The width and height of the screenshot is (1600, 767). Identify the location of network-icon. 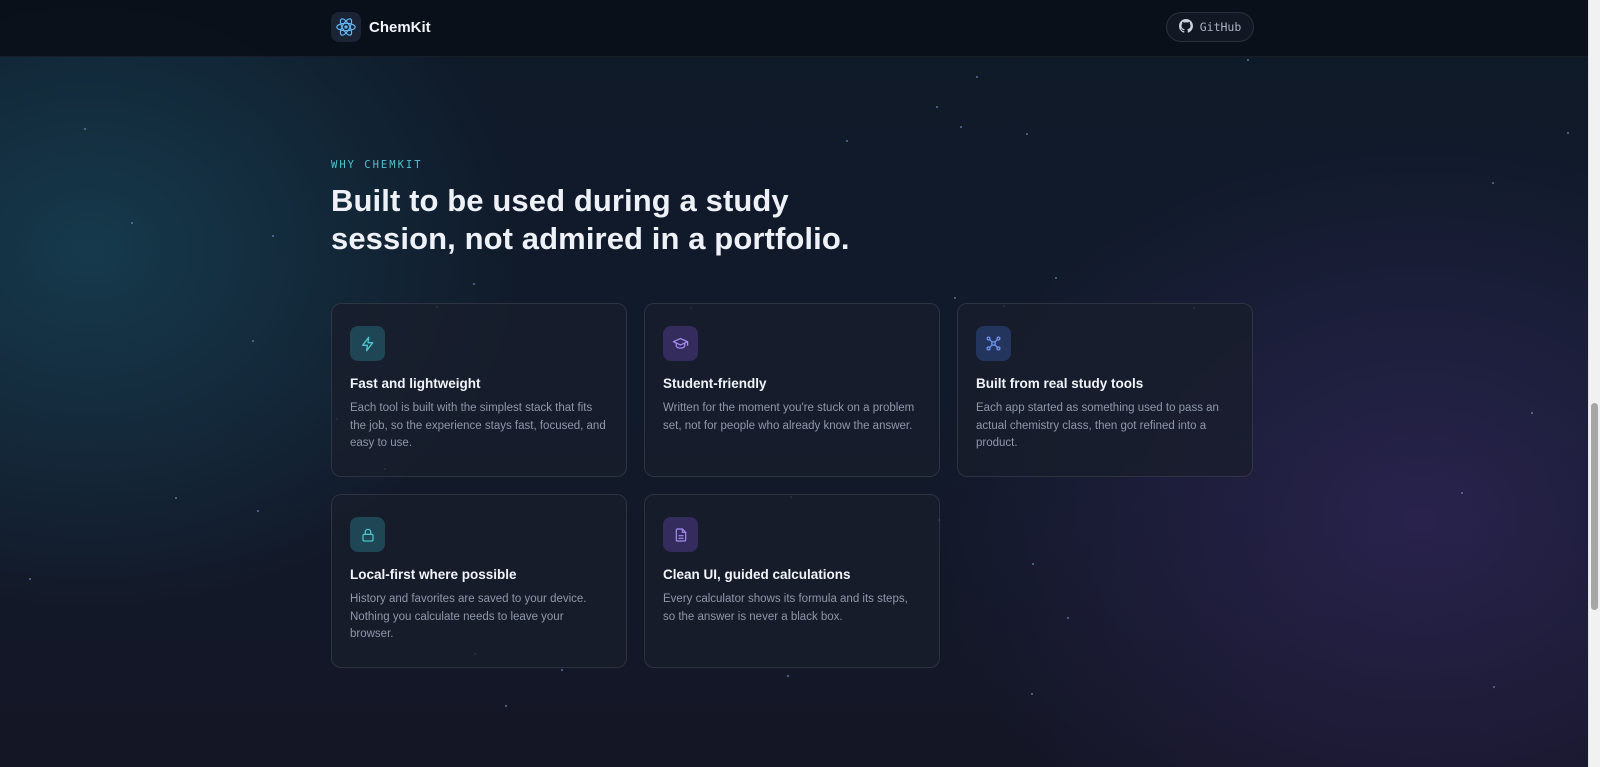
(993, 343).